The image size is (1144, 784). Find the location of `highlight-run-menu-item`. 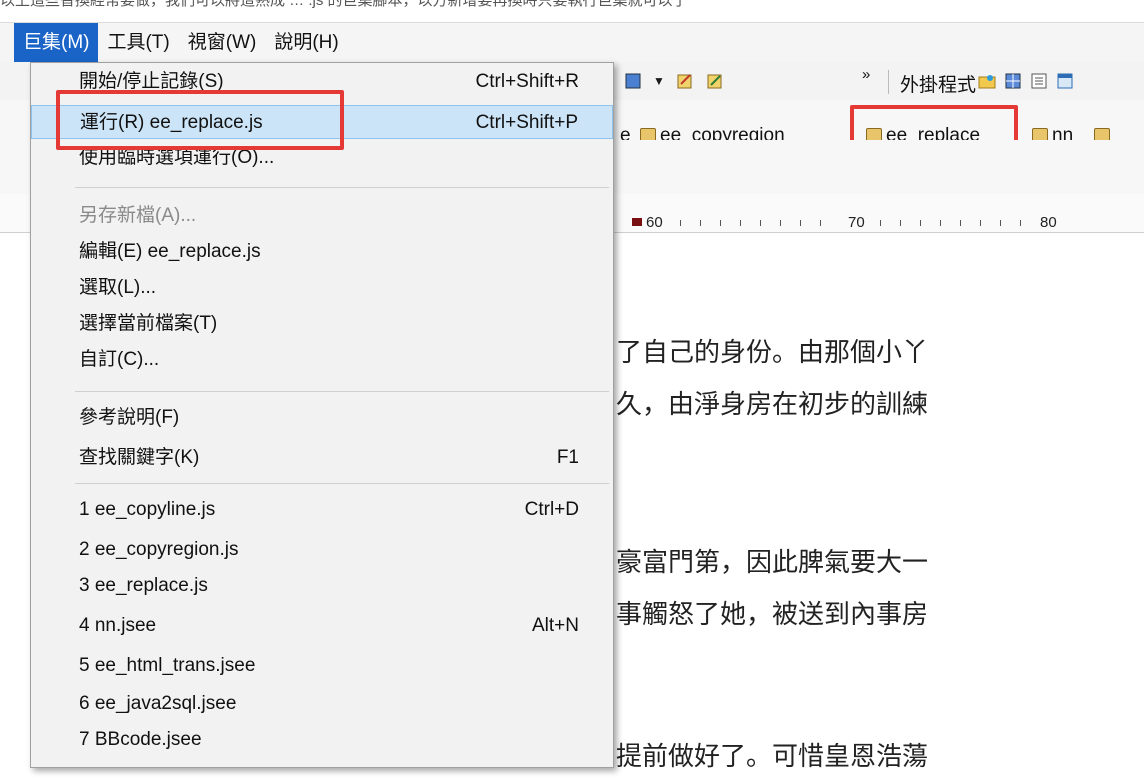

highlight-run-menu-item is located at coordinates (200, 120).